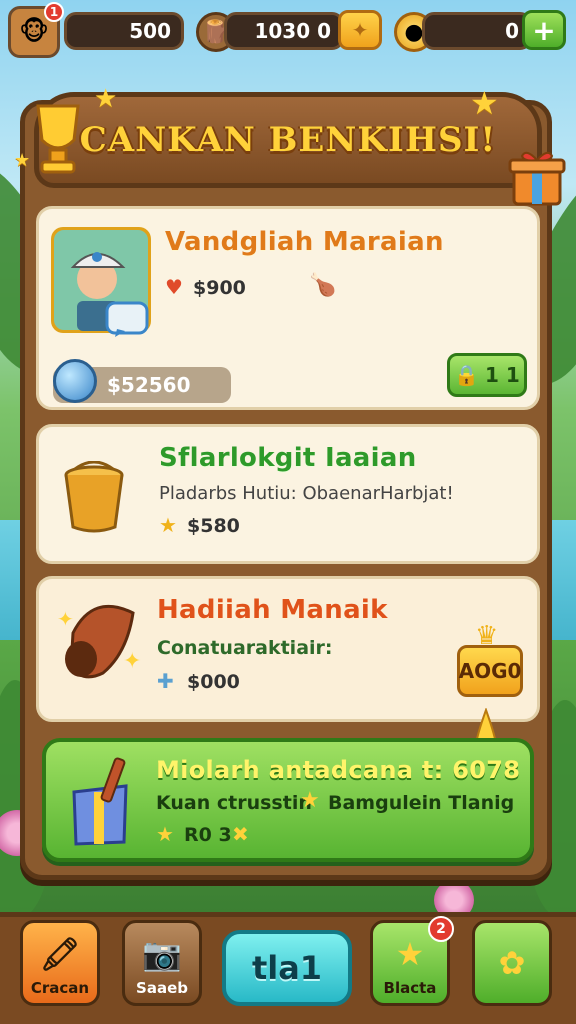 Image resolution: width=576 pixels, height=1024 pixels. What do you see at coordinates (304, 242) in the screenshot?
I see `card-1-title: Vandgliah Maraian` at bounding box center [304, 242].